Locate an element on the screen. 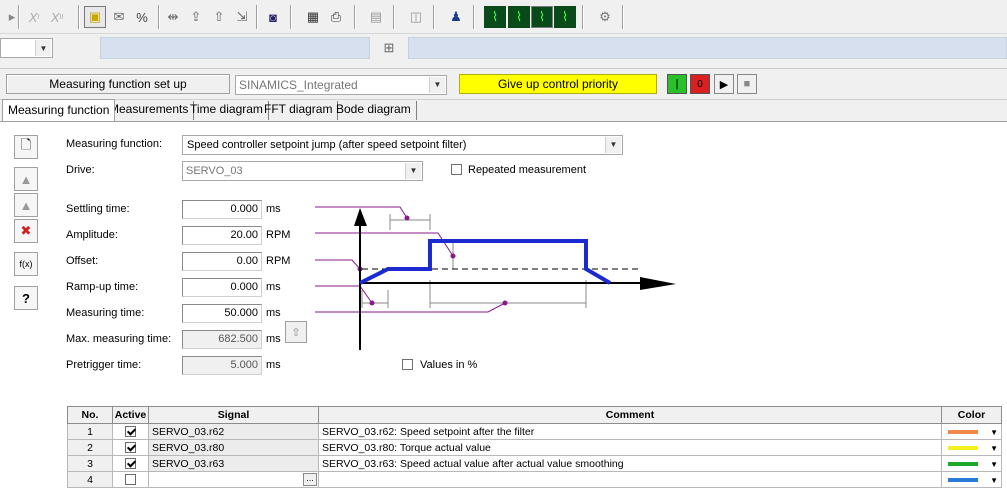 This screenshot has height=502, width=1007. column-header-no: No. is located at coordinates (90, 415).